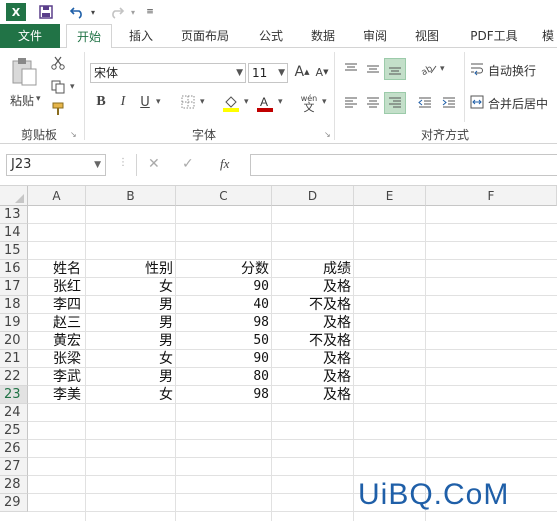  I want to click on align-center-icon, so click(373, 103).